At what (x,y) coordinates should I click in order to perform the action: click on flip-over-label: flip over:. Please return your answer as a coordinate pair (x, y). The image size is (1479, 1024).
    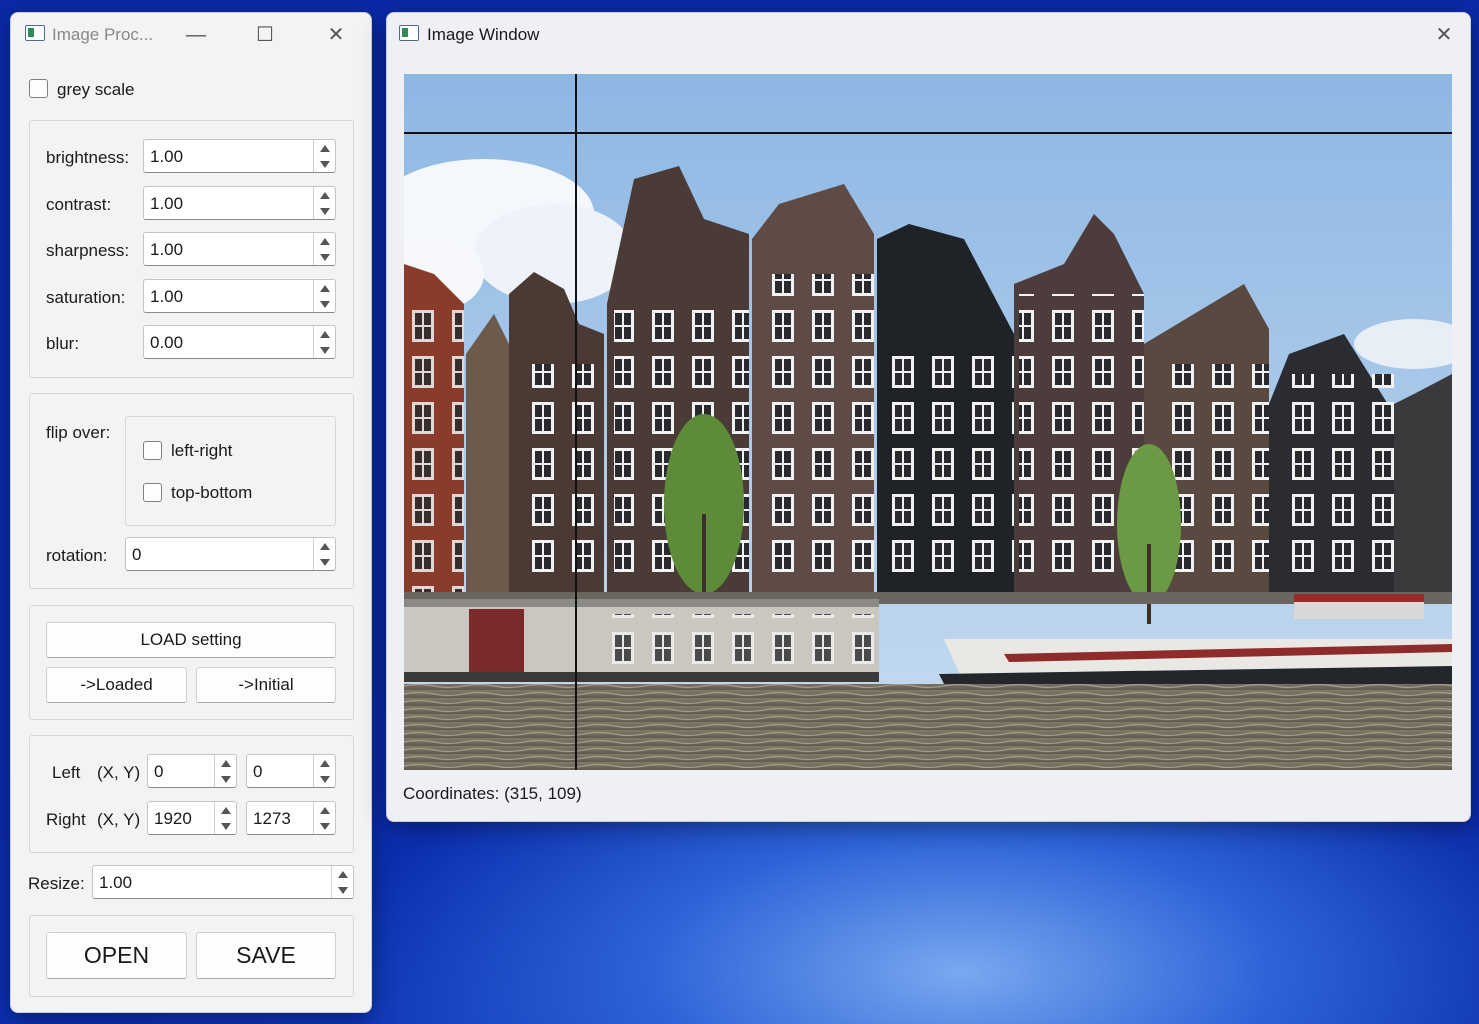
    Looking at the image, I should click on (78, 432).